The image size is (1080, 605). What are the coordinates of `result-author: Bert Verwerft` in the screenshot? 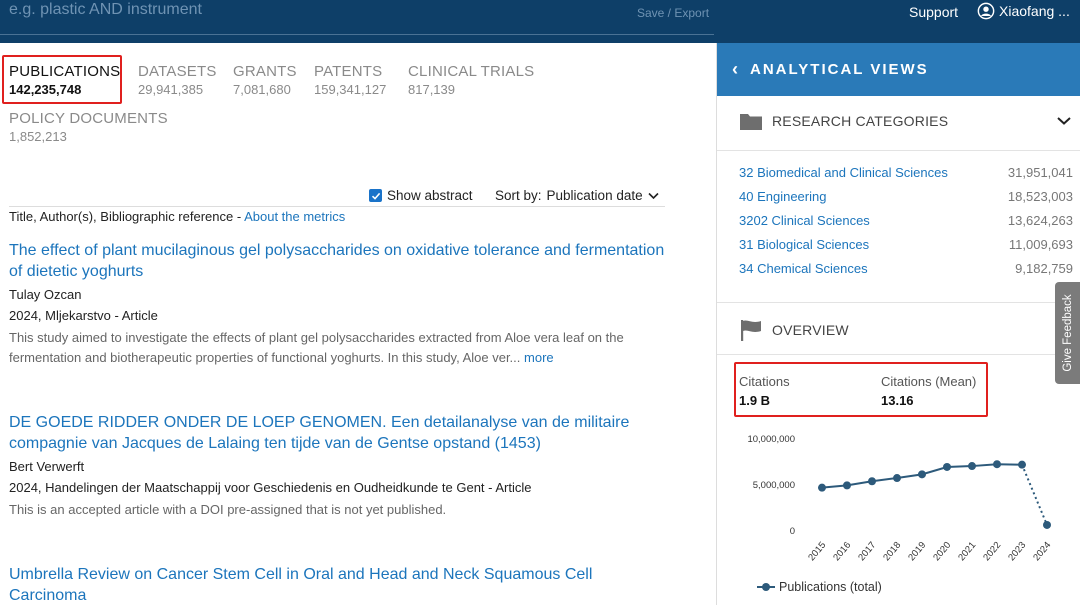 It's located at (47, 466).